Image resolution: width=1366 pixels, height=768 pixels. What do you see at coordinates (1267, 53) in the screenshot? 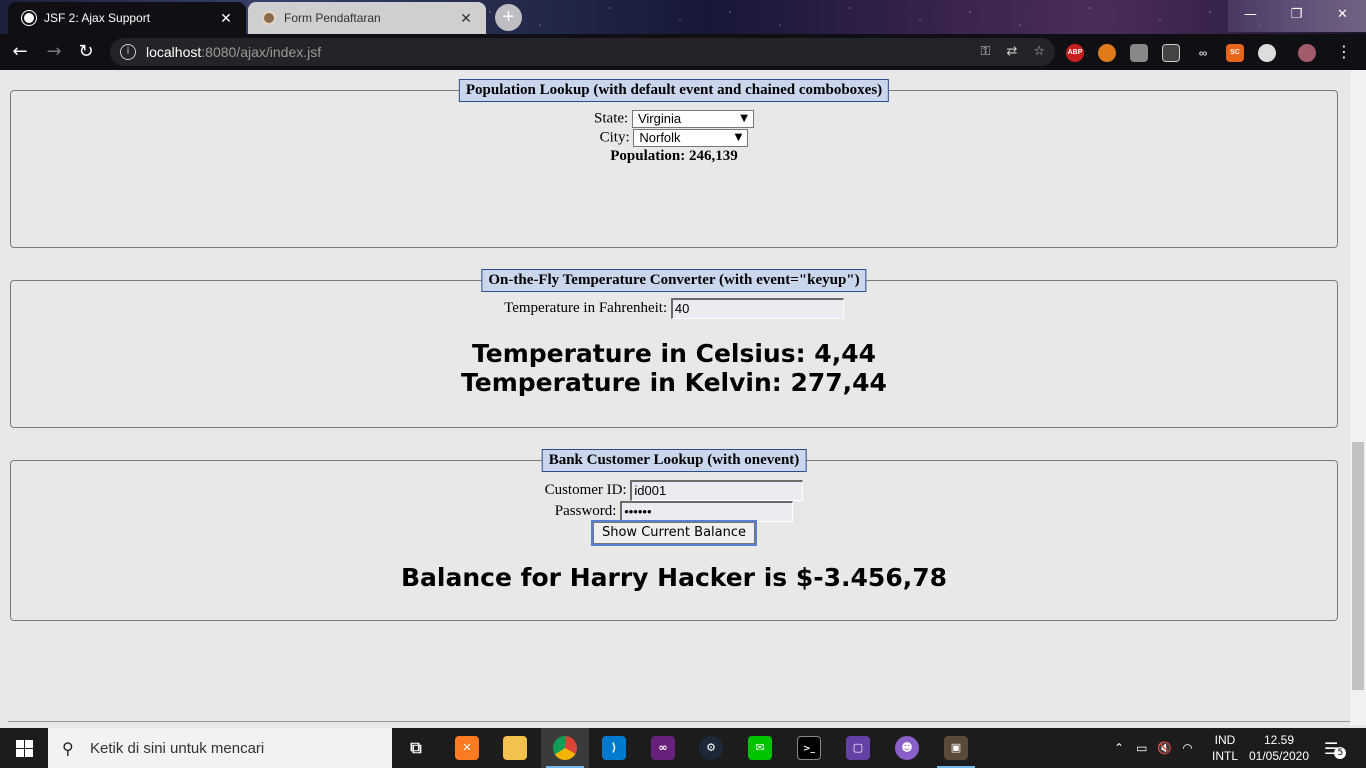
I see `extension-circle-icon` at bounding box center [1267, 53].